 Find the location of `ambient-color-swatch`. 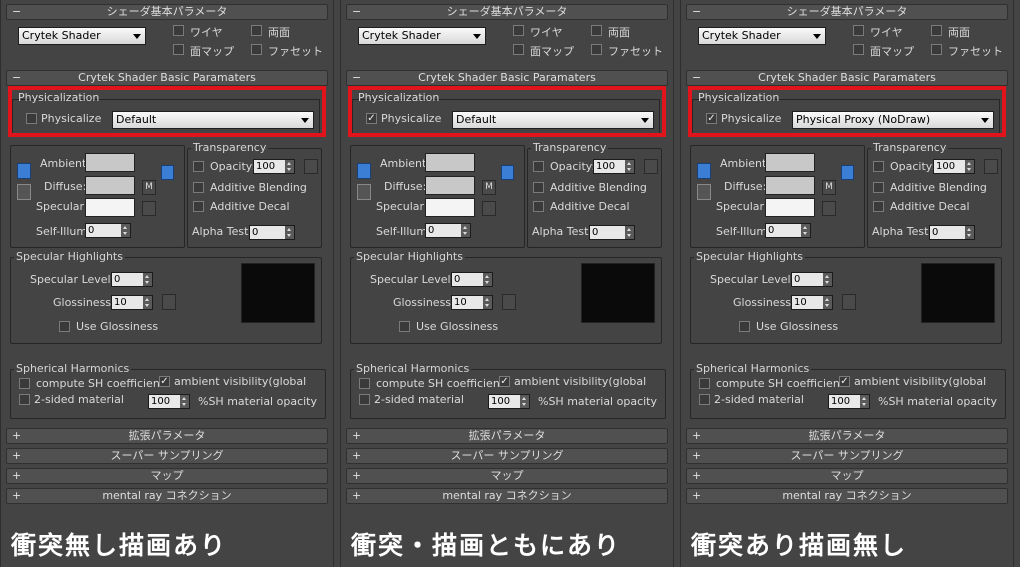

ambient-color-swatch is located at coordinates (110, 162).